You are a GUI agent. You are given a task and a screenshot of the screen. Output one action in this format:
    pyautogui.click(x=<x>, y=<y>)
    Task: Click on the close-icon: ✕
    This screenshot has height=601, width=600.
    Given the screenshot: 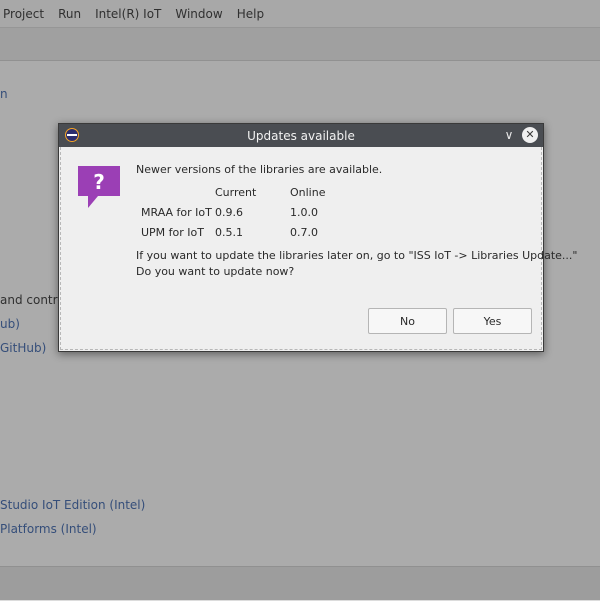 What is the action you would take?
    pyautogui.click(x=530, y=135)
    